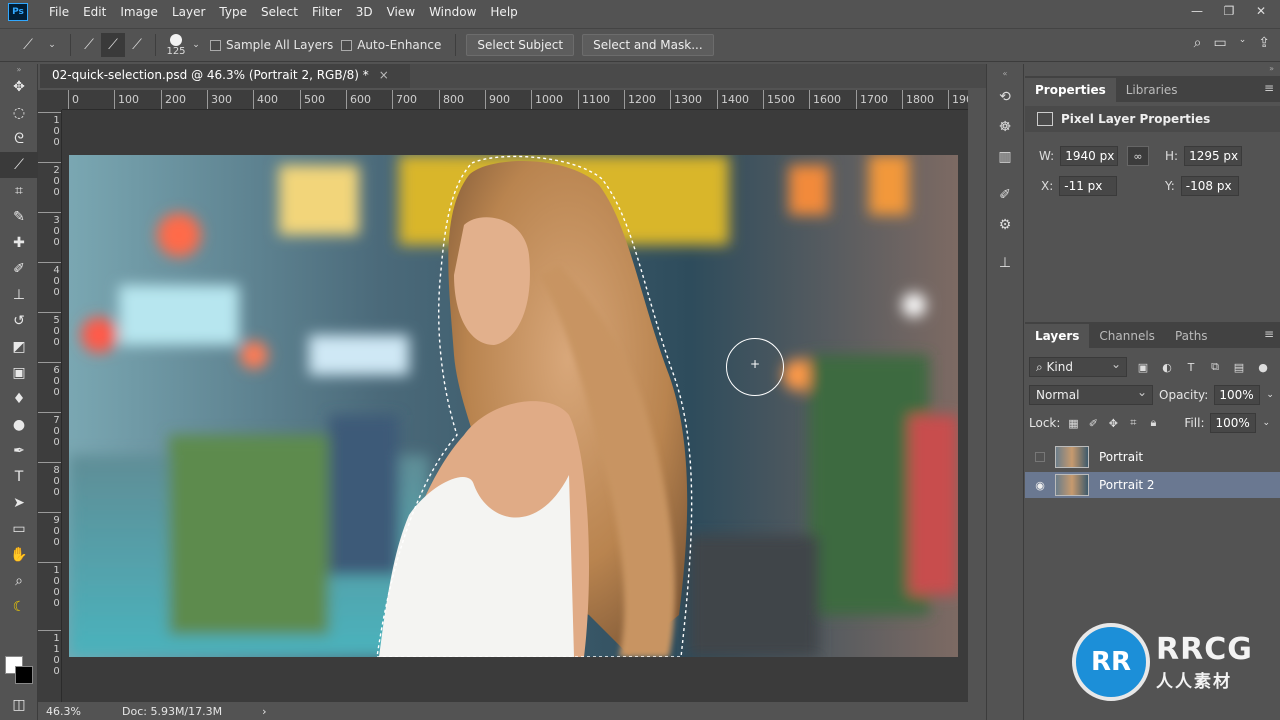 Image resolution: width=1280 pixels, height=720 pixels. What do you see at coordinates (1070, 90) in the screenshot?
I see `tab-properties: Properties` at bounding box center [1070, 90].